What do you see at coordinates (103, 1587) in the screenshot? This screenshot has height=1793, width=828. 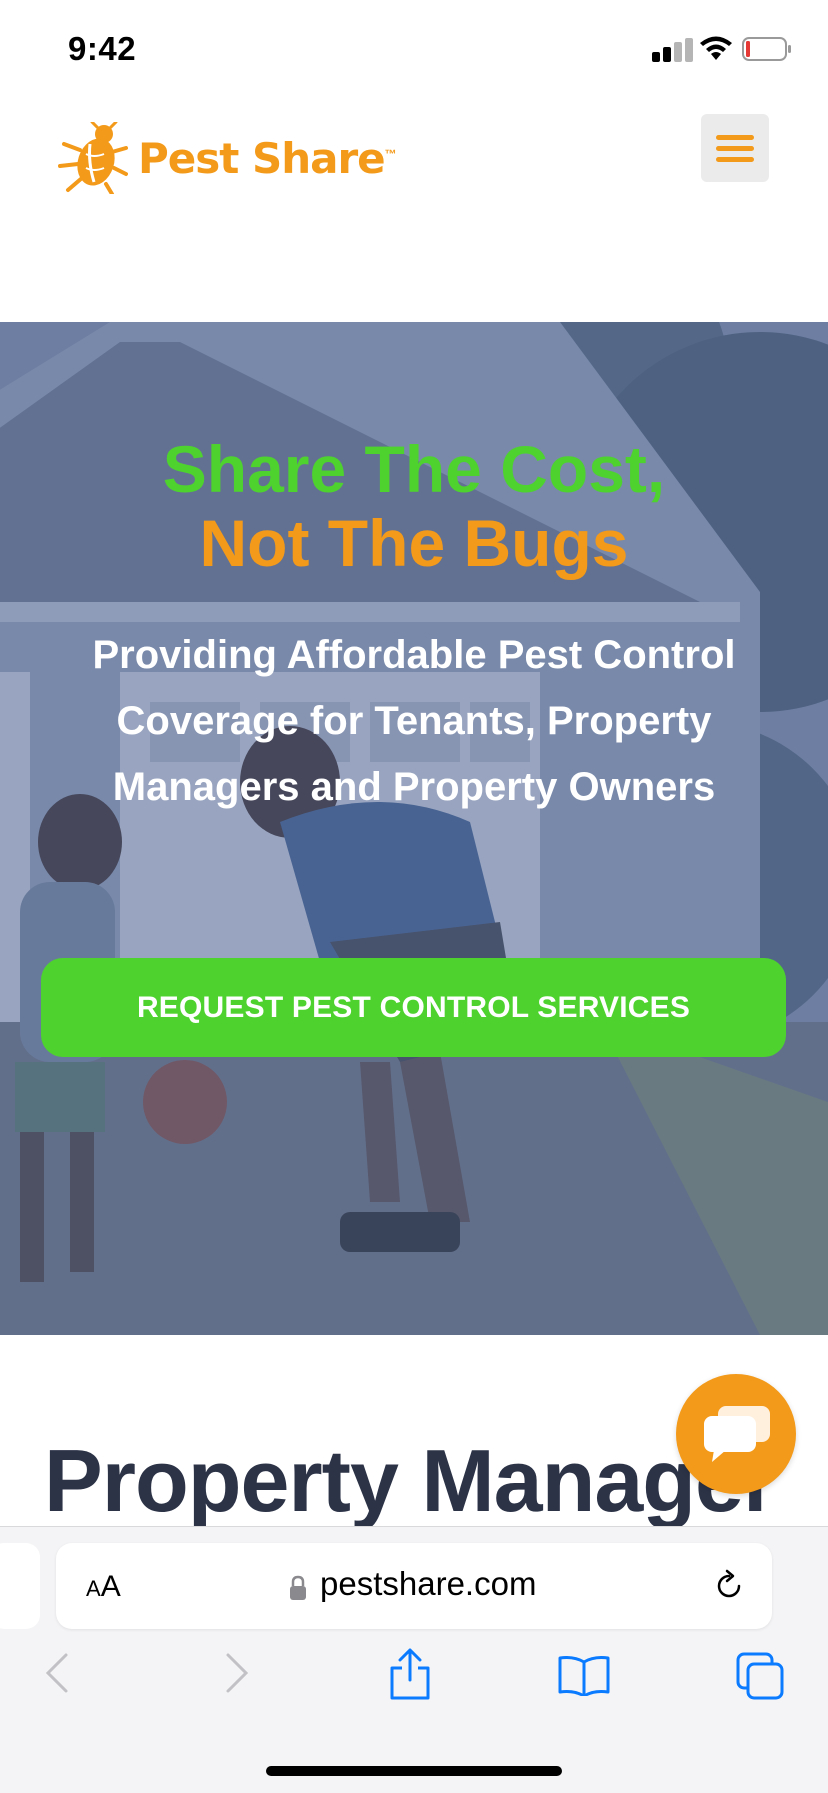 I see `text-size-button: AA` at bounding box center [103, 1587].